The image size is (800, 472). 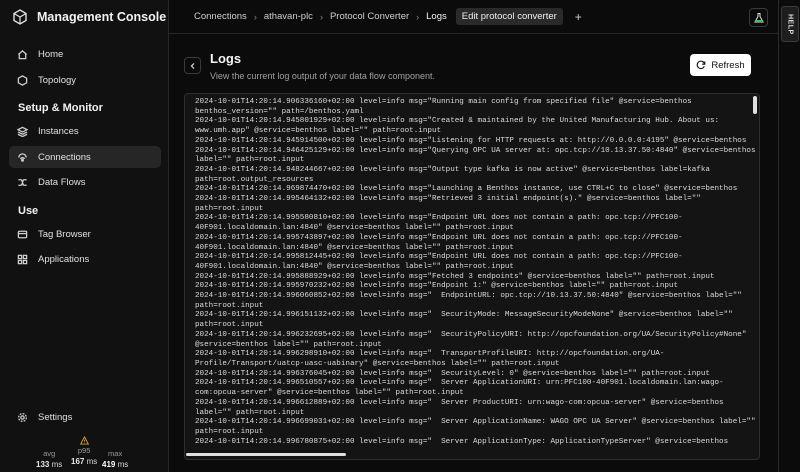 What do you see at coordinates (64, 259) in the screenshot?
I see `nav-label: Applications` at bounding box center [64, 259].